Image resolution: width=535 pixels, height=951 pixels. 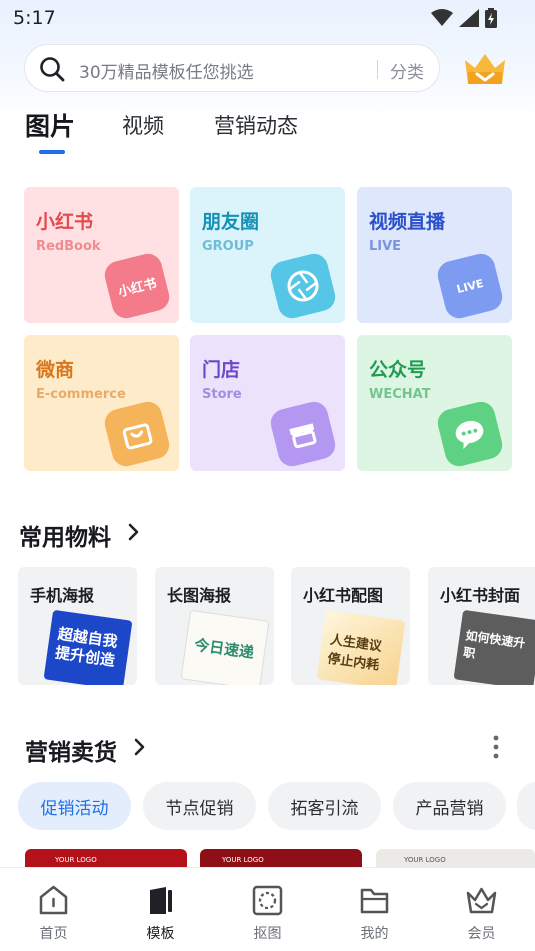 I want to click on material-thumbnail: 人生建议 停止内耗, so click(x=361, y=647).